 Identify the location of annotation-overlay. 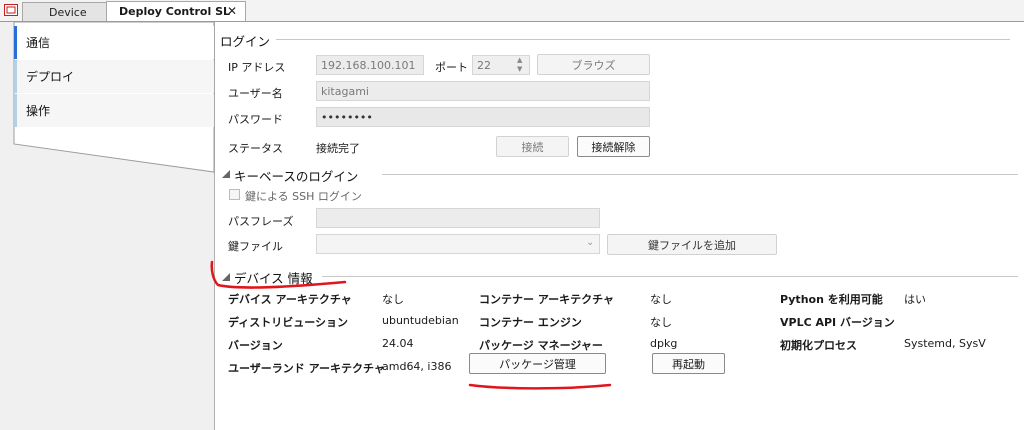
(411, 325).